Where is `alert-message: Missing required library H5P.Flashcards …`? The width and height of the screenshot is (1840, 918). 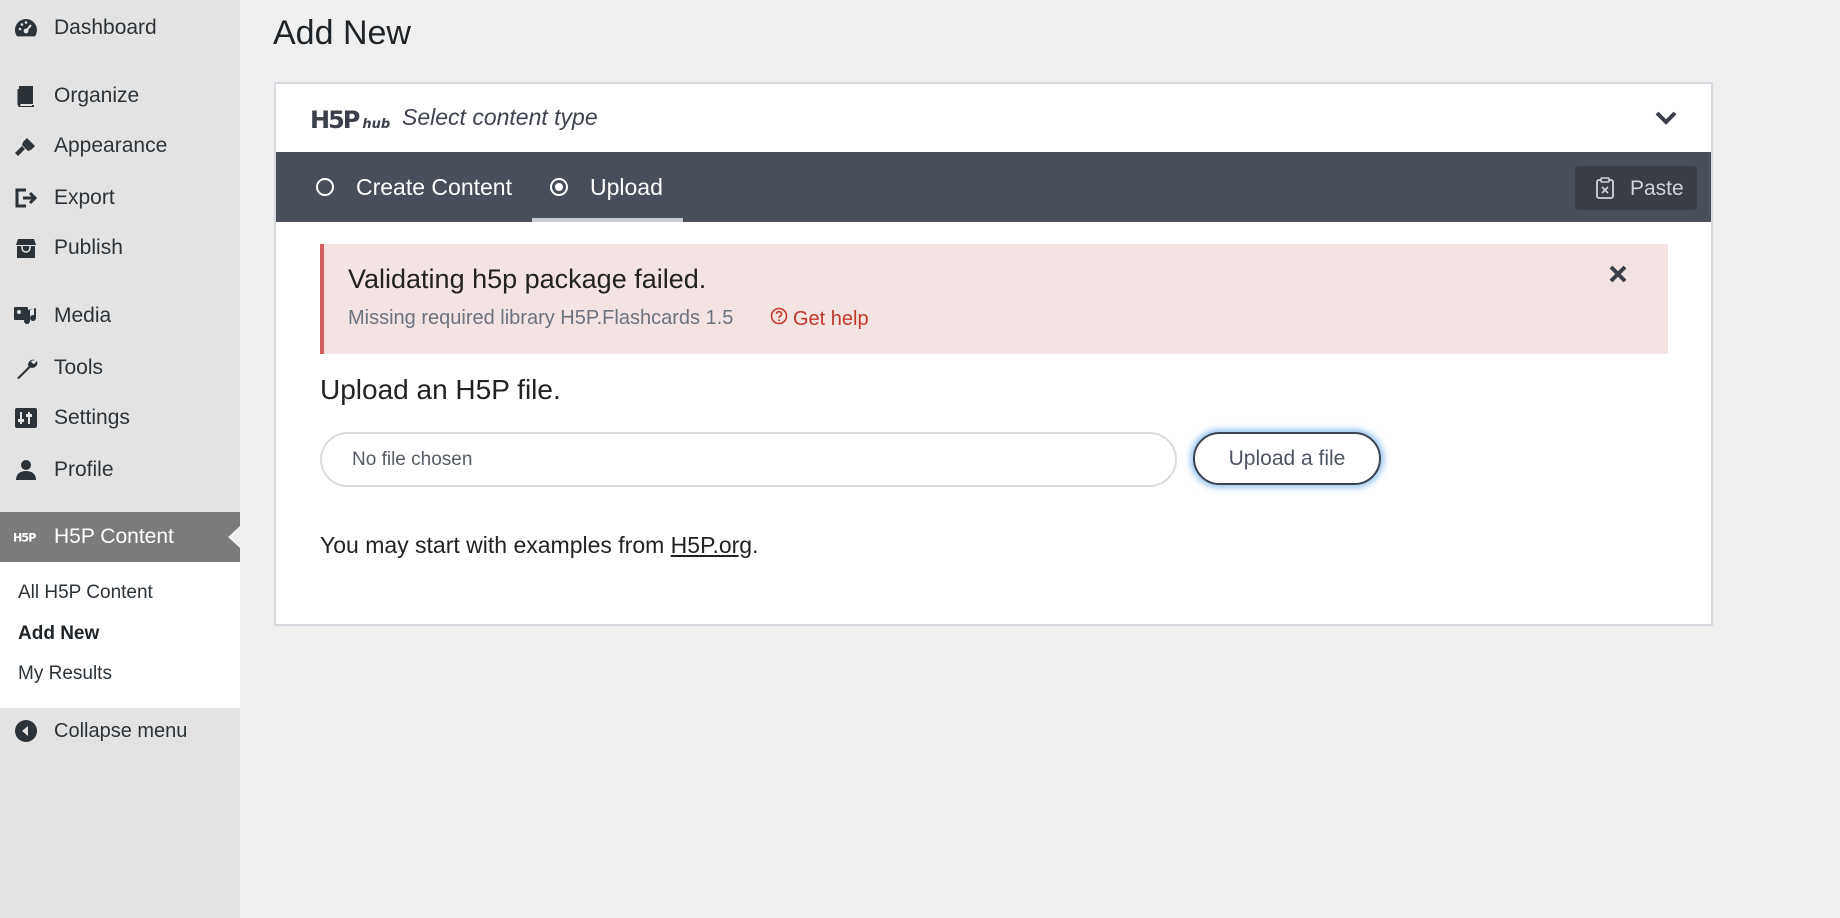
alert-message: Missing required library H5P.Flashcards … is located at coordinates (541, 318).